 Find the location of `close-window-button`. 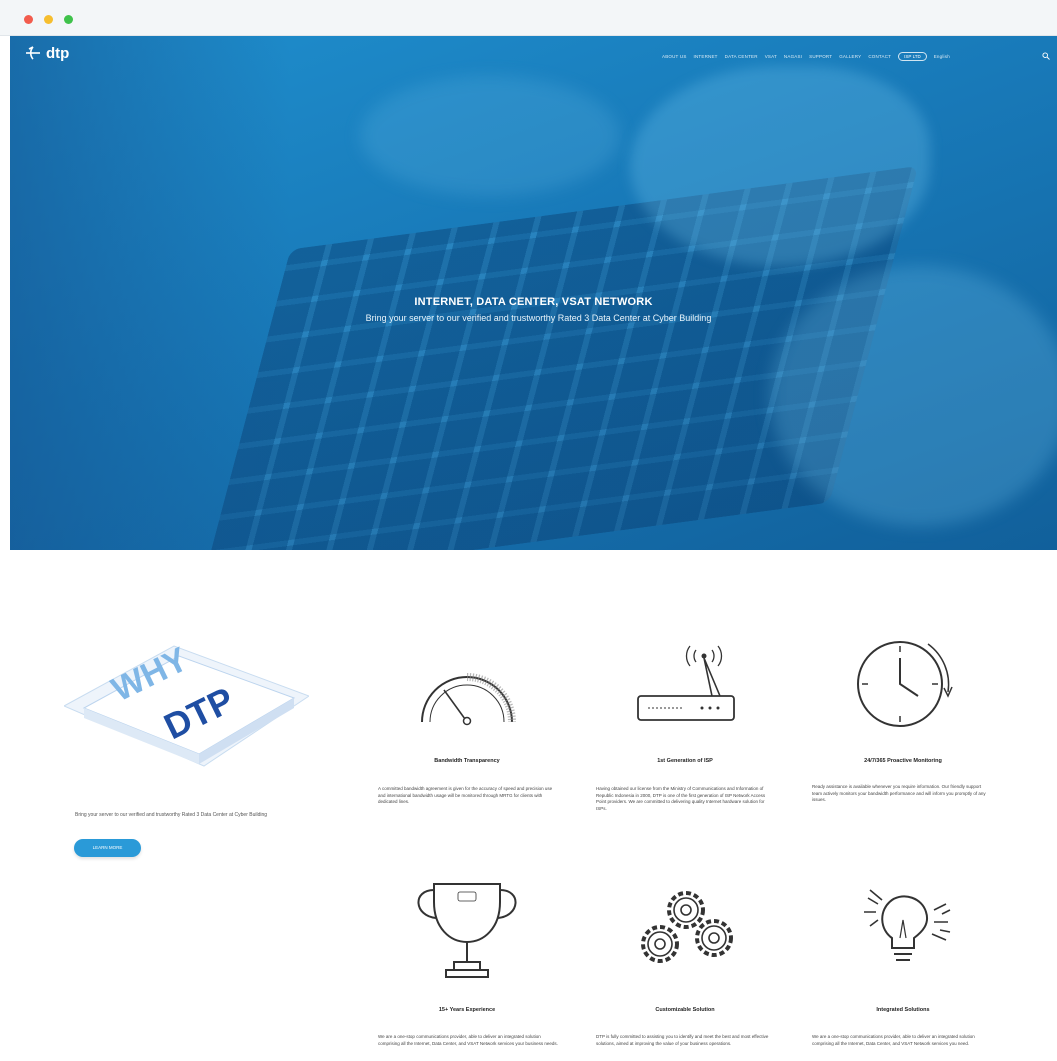

close-window-button is located at coordinates (28, 19).